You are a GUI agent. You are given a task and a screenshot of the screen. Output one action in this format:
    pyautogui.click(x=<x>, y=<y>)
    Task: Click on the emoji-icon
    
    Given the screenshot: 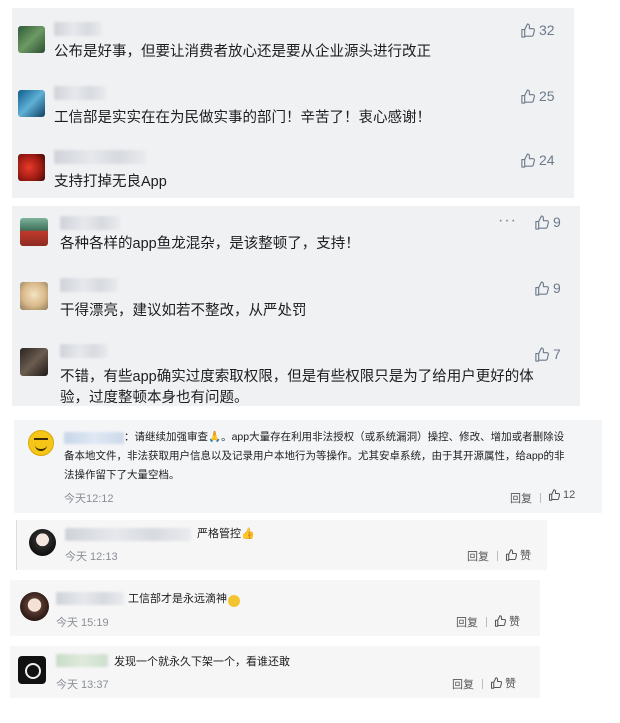 What is the action you would take?
    pyautogui.click(x=234, y=601)
    